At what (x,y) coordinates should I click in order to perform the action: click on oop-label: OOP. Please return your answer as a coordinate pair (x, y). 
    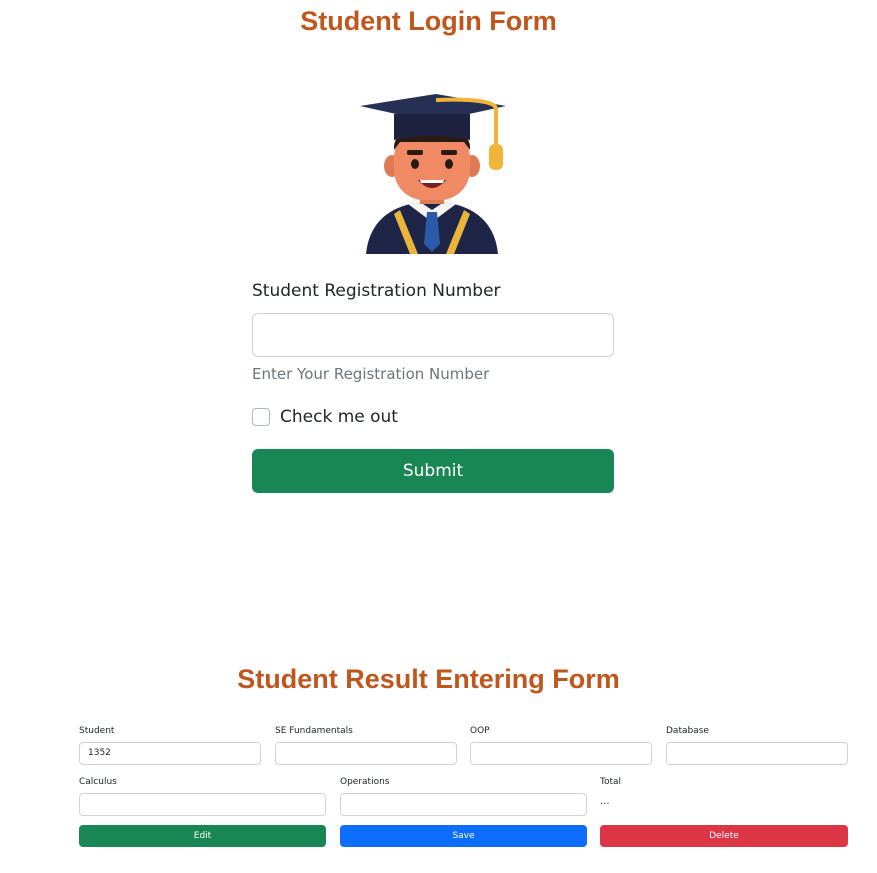
    Looking at the image, I should click on (480, 731).